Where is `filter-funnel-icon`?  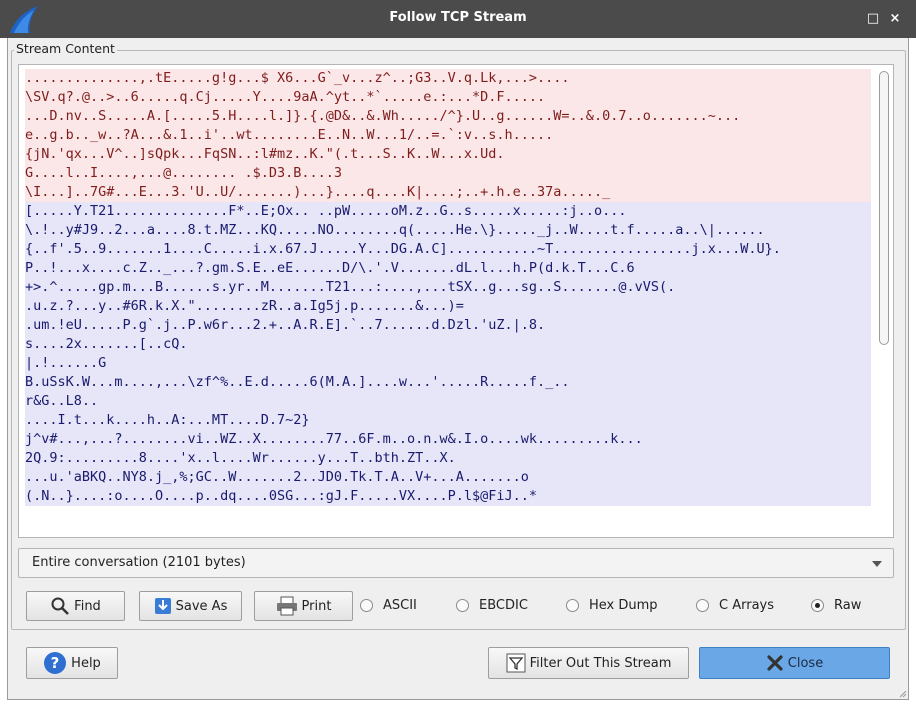 filter-funnel-icon is located at coordinates (516, 663).